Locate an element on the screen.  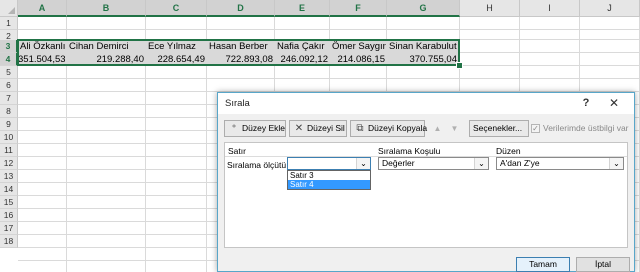
order-select: A'dan Z'ye ⌄ is located at coordinates (560, 163).